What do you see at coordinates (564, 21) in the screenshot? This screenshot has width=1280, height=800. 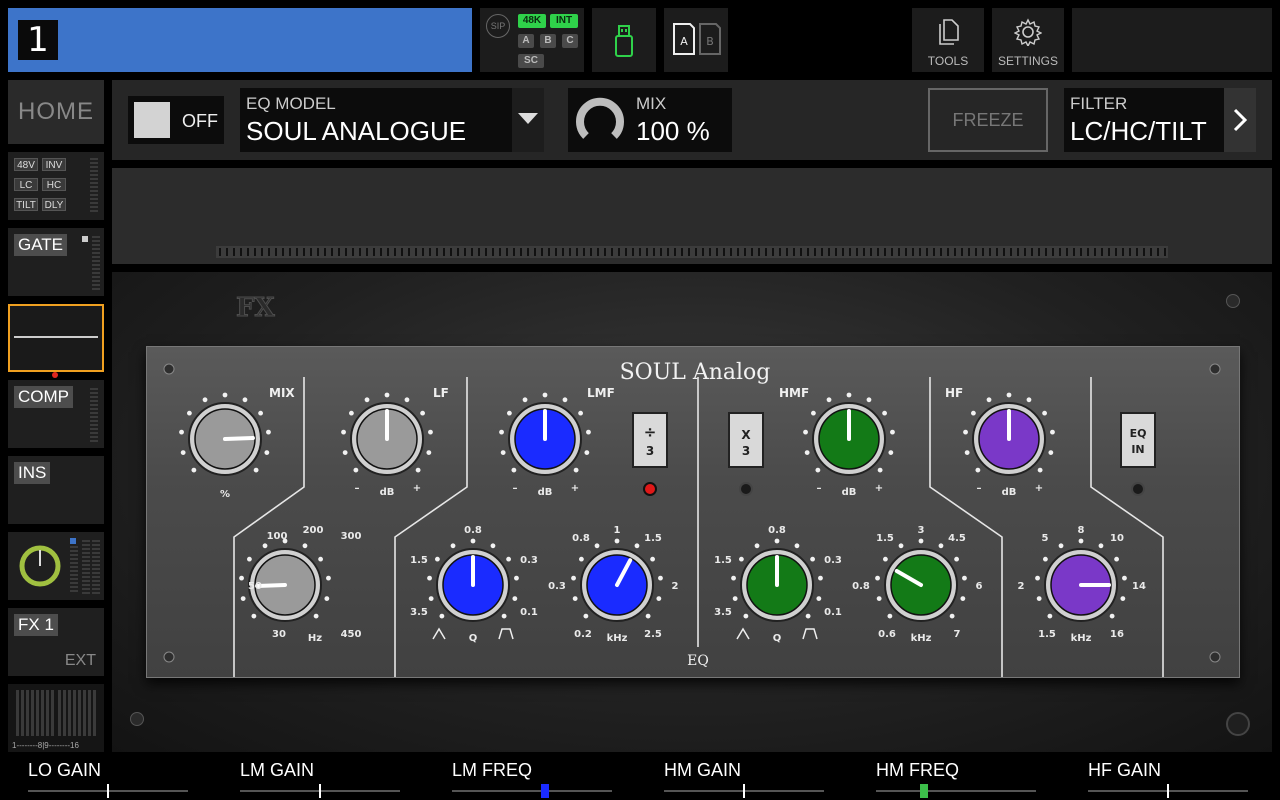 I see `clock-badge: INT` at bounding box center [564, 21].